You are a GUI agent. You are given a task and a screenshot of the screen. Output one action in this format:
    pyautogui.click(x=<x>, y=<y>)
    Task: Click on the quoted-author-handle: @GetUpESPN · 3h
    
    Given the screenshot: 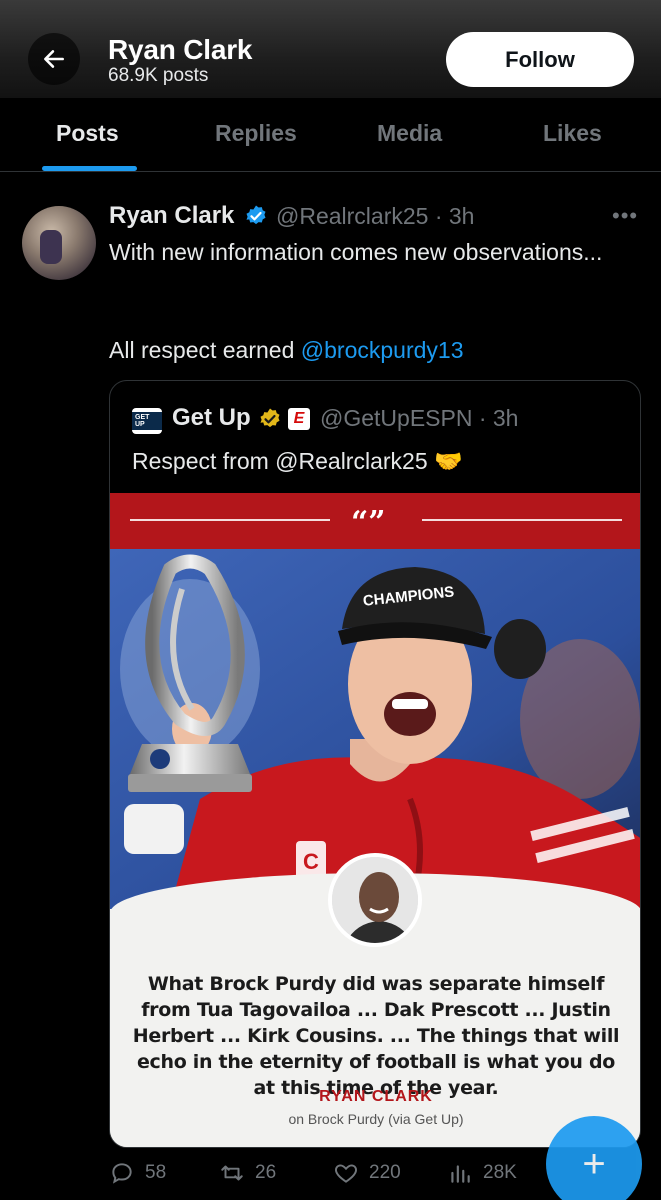 What is the action you would take?
    pyautogui.click(x=419, y=418)
    